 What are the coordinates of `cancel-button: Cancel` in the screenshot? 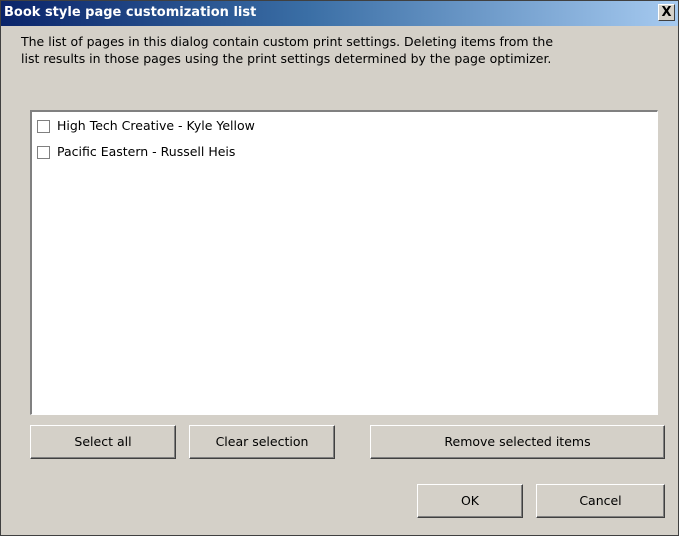 It's located at (600, 501).